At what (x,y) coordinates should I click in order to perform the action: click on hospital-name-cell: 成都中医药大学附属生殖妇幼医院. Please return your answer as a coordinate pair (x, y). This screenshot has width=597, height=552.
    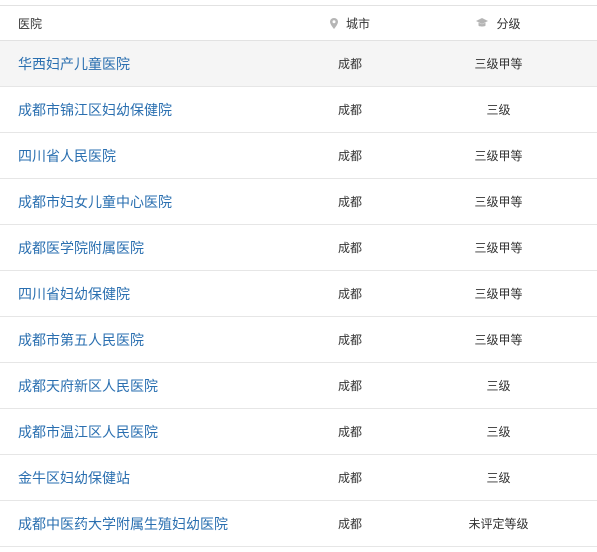
    Looking at the image, I should click on (150, 524).